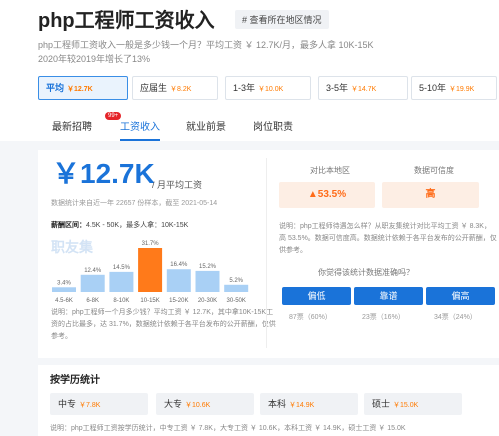 Image resolution: width=499 pixels, height=436 pixels. Describe the element at coordinates (126, 21) in the screenshot. I see `page-title: php工程师工资收入` at that location.